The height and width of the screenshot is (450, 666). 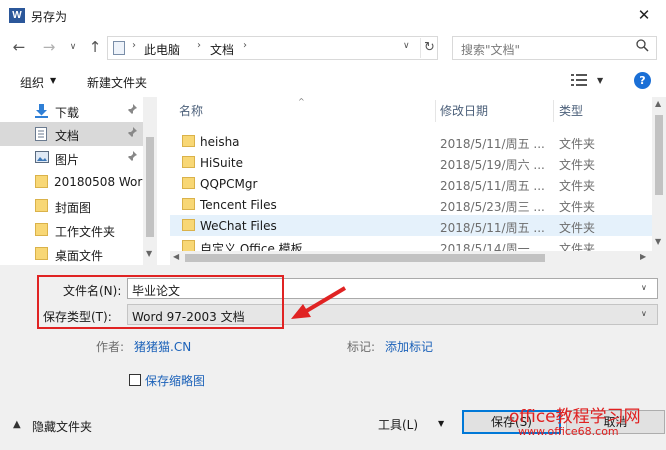 What do you see at coordinates (162, 49) in the screenshot?
I see `breadcrumb-this-pc: 此电脑` at bounding box center [162, 49].